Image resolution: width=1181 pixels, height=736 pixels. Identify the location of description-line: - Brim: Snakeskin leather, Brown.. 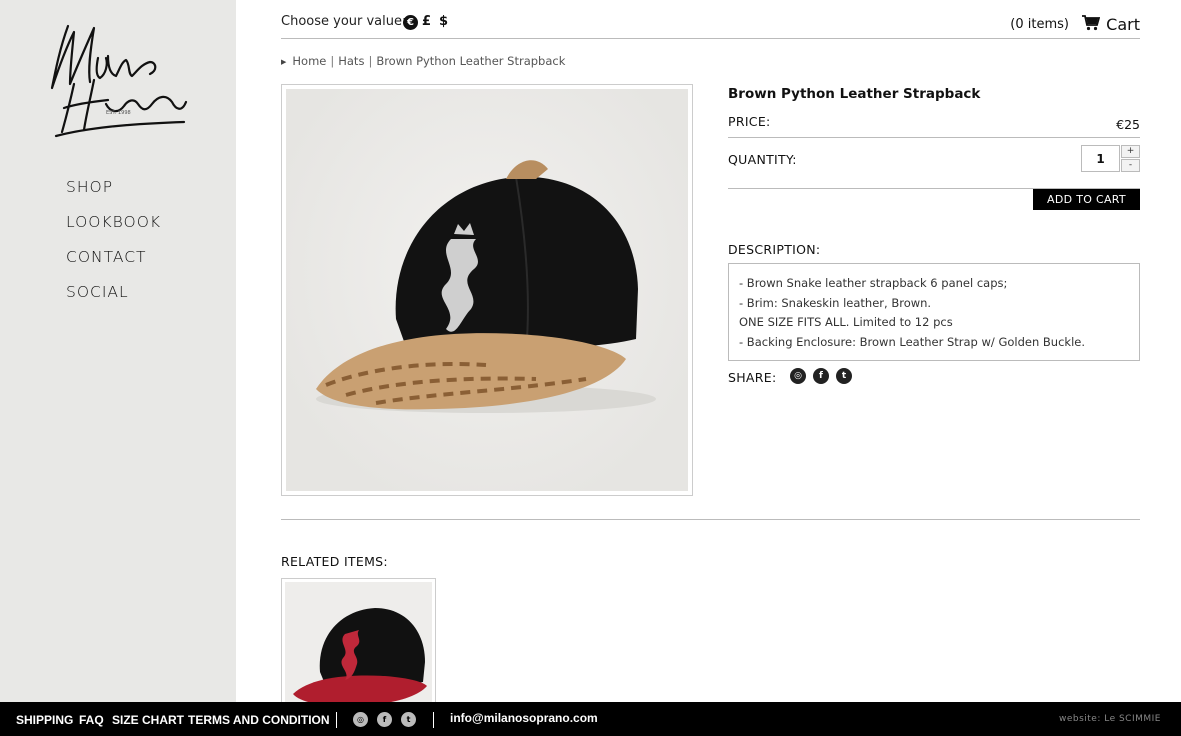
(835, 302).